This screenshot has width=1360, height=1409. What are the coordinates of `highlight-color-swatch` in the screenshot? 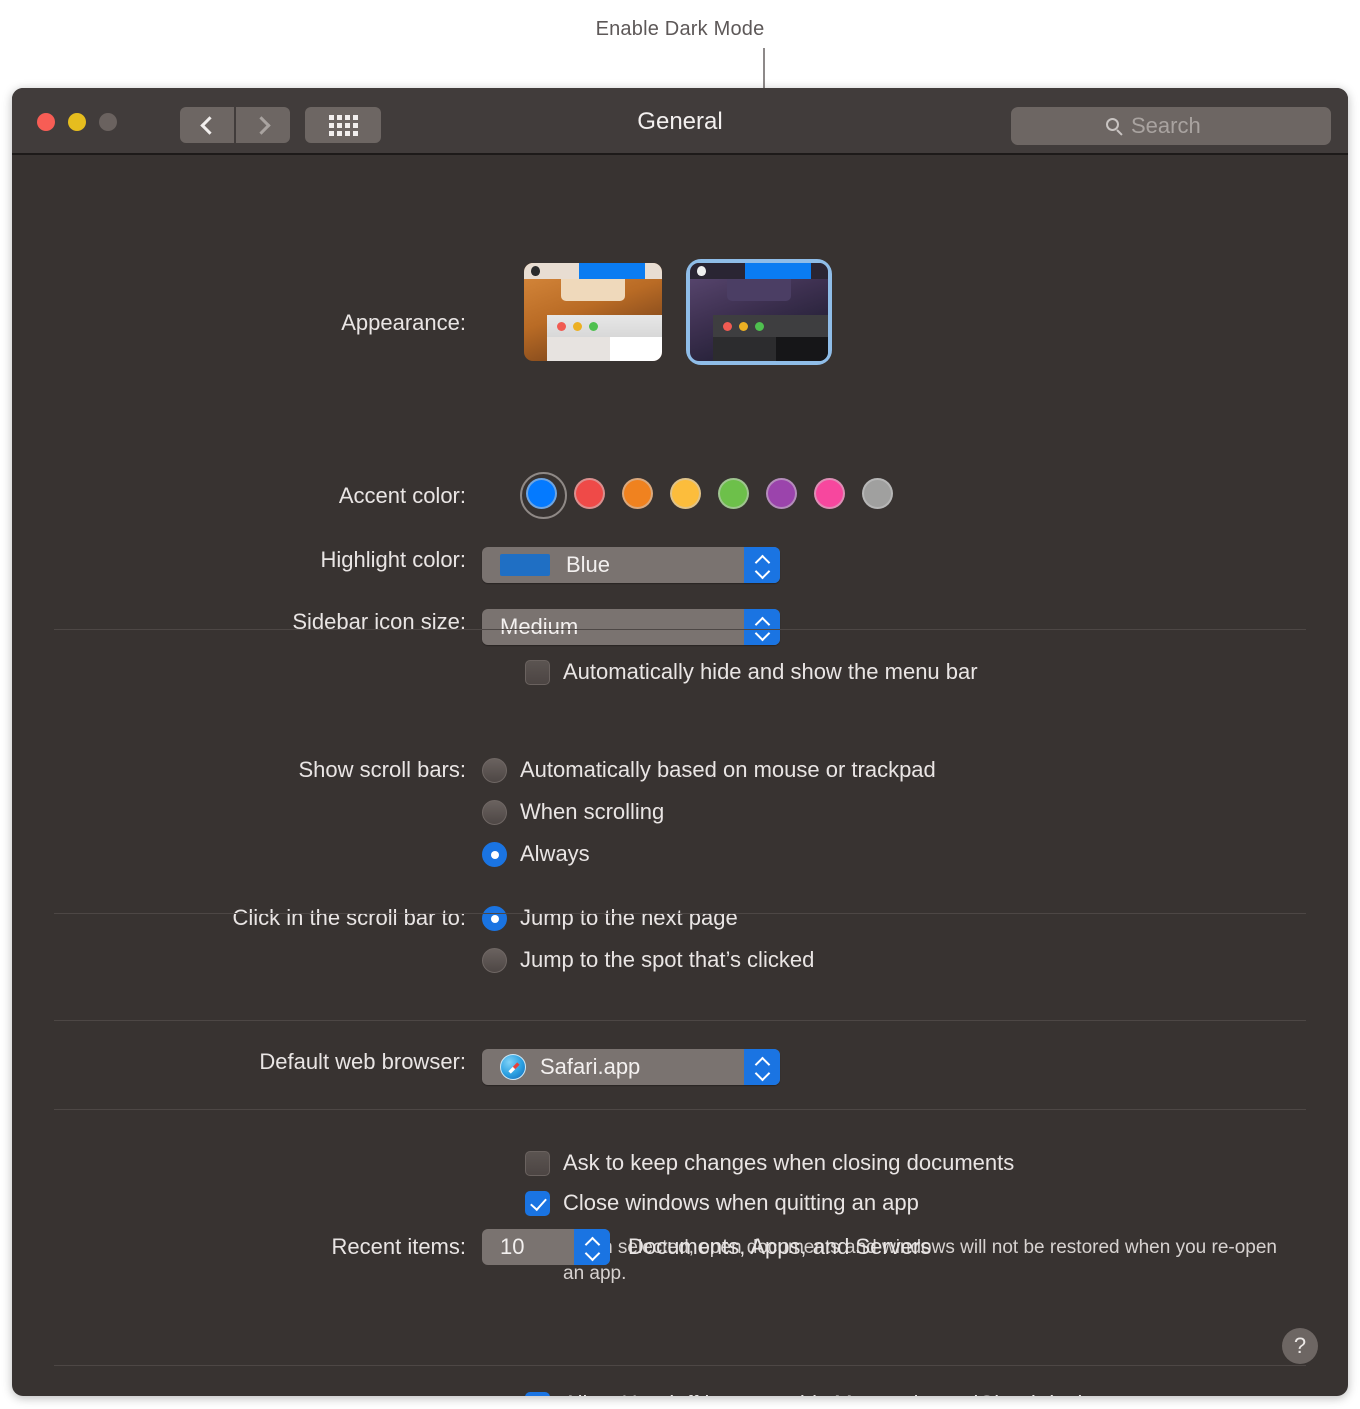 It's located at (525, 565).